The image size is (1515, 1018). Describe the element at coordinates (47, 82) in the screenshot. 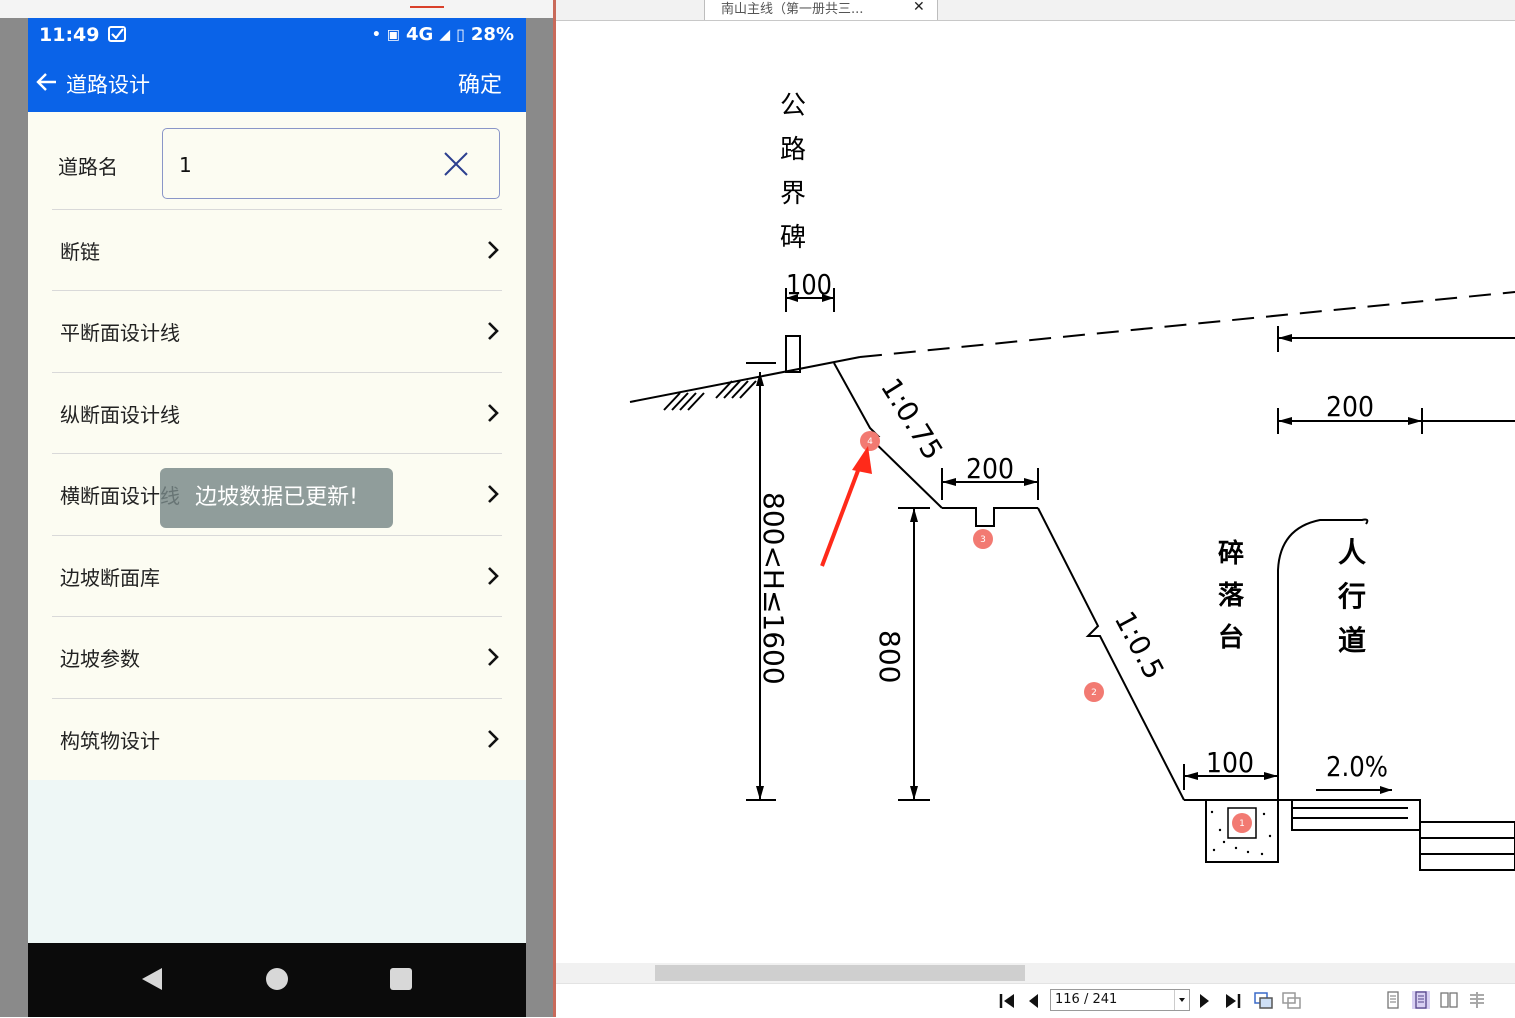

I see `back-arrow-icon` at that location.